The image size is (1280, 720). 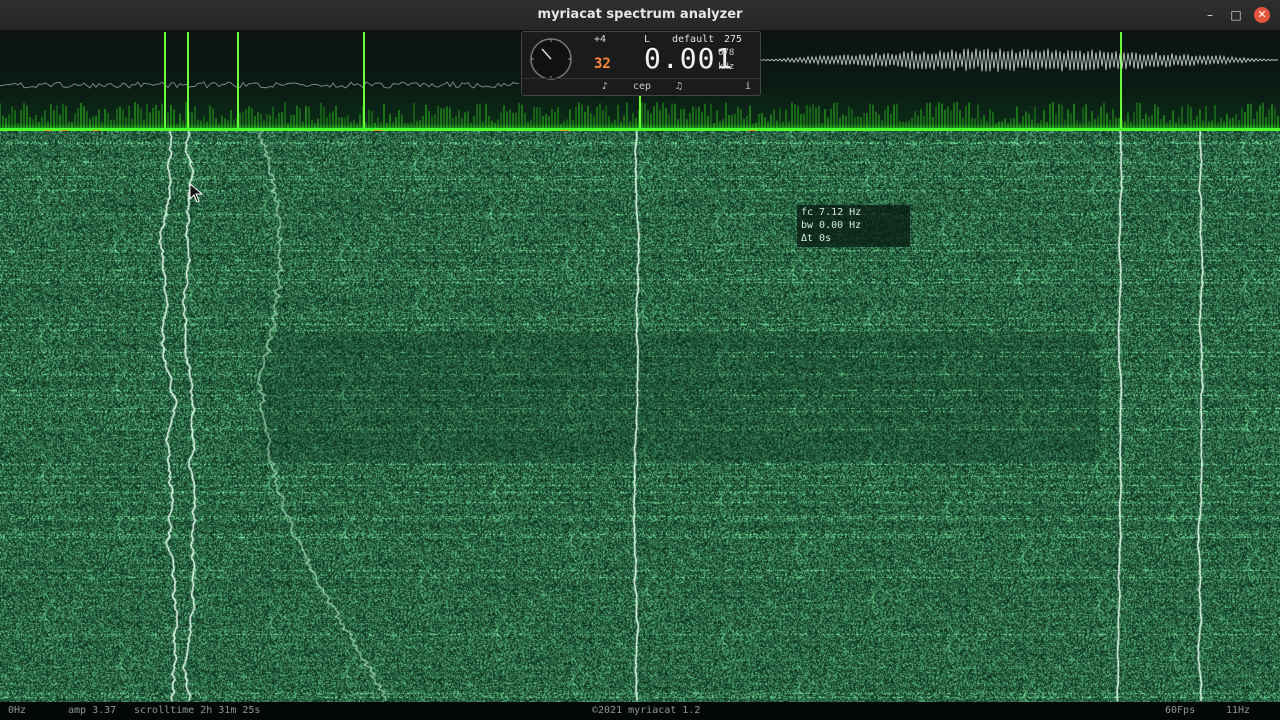 I want to click on high-frequency-label: 11Hz, so click(x=1238, y=710).